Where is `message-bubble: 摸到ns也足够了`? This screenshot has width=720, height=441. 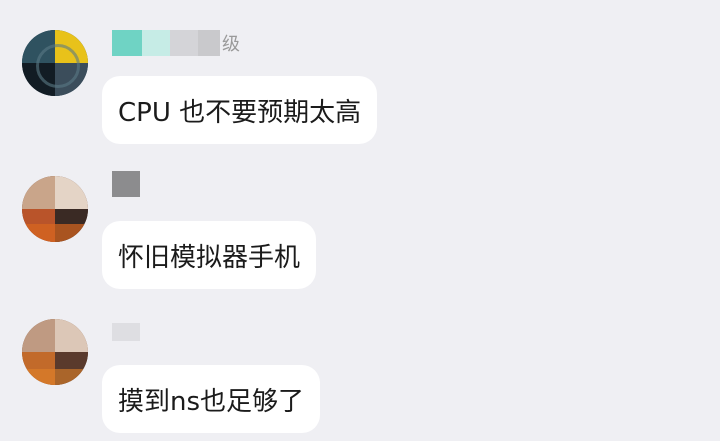
message-bubble: 摸到ns也足够了 is located at coordinates (211, 399).